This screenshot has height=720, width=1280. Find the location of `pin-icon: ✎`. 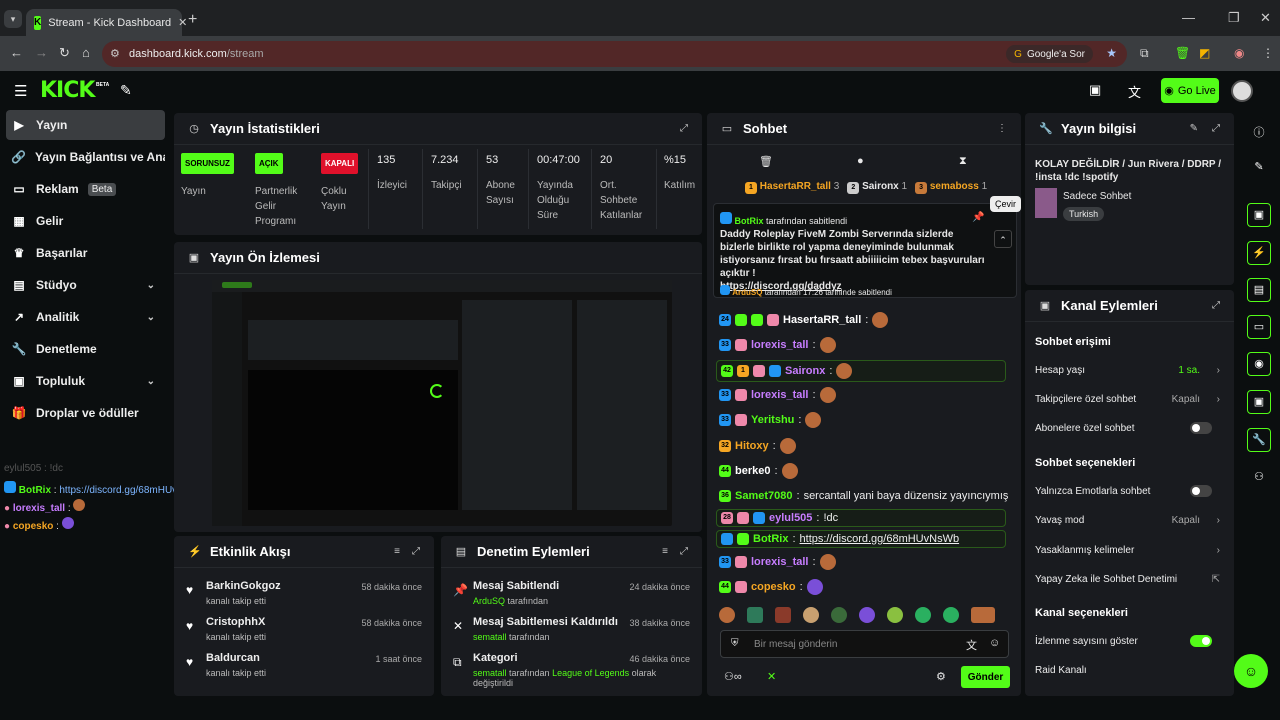

pin-icon: ✎ is located at coordinates (126, 90).